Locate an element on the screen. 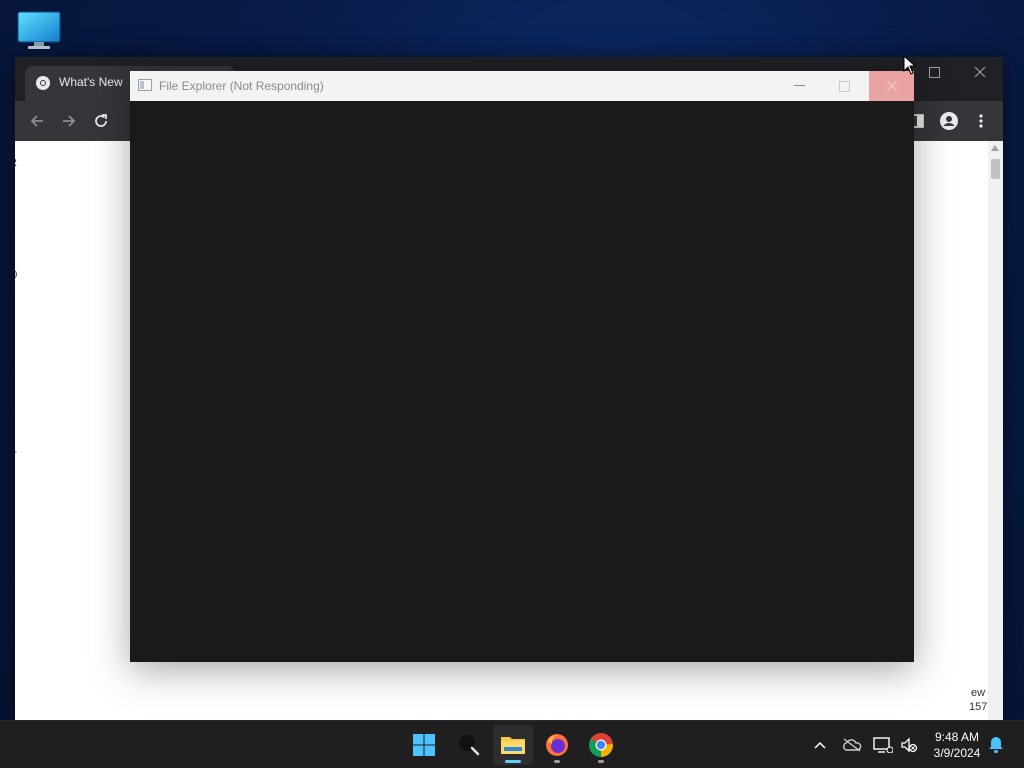  window-app-icon is located at coordinates (145, 85).